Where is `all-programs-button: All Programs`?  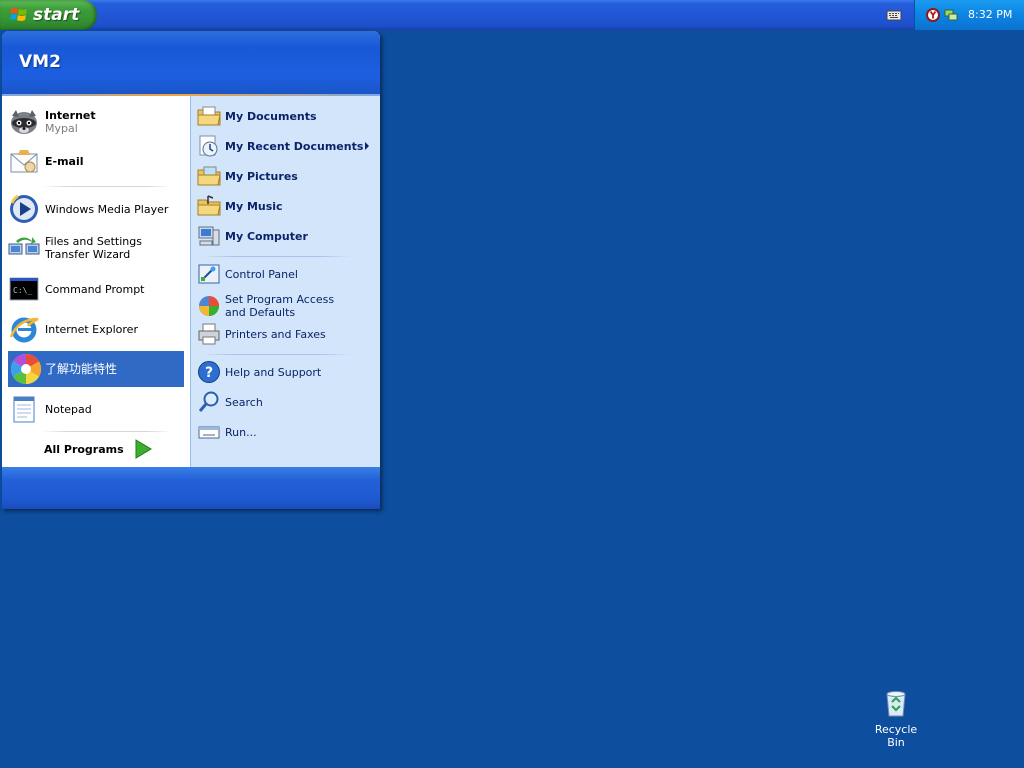 all-programs-button: All Programs is located at coordinates (104, 449).